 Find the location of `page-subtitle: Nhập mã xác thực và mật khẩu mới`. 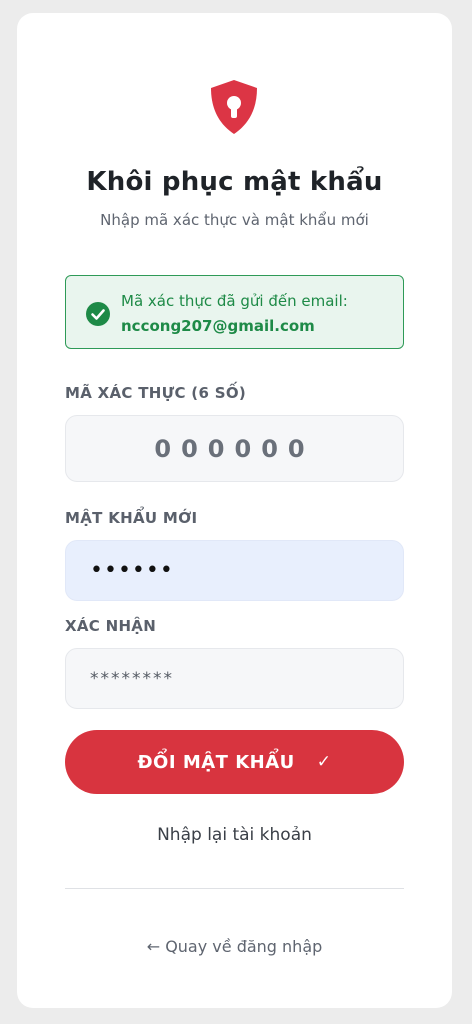

page-subtitle: Nhập mã xác thực và mật khẩu mới is located at coordinates (234, 220).